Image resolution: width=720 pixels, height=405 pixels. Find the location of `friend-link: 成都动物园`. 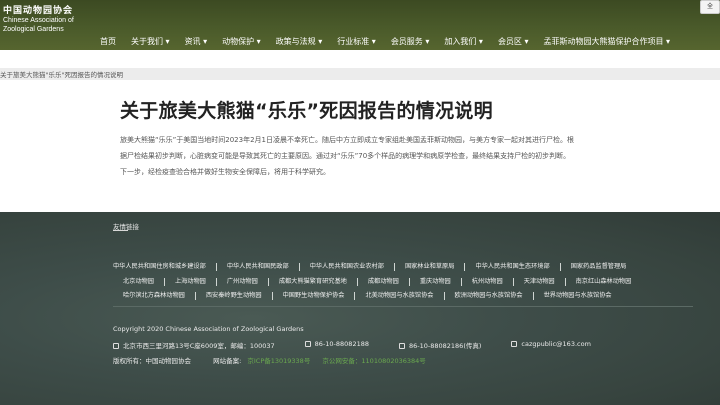

friend-link: 成都动物园 is located at coordinates (384, 282).